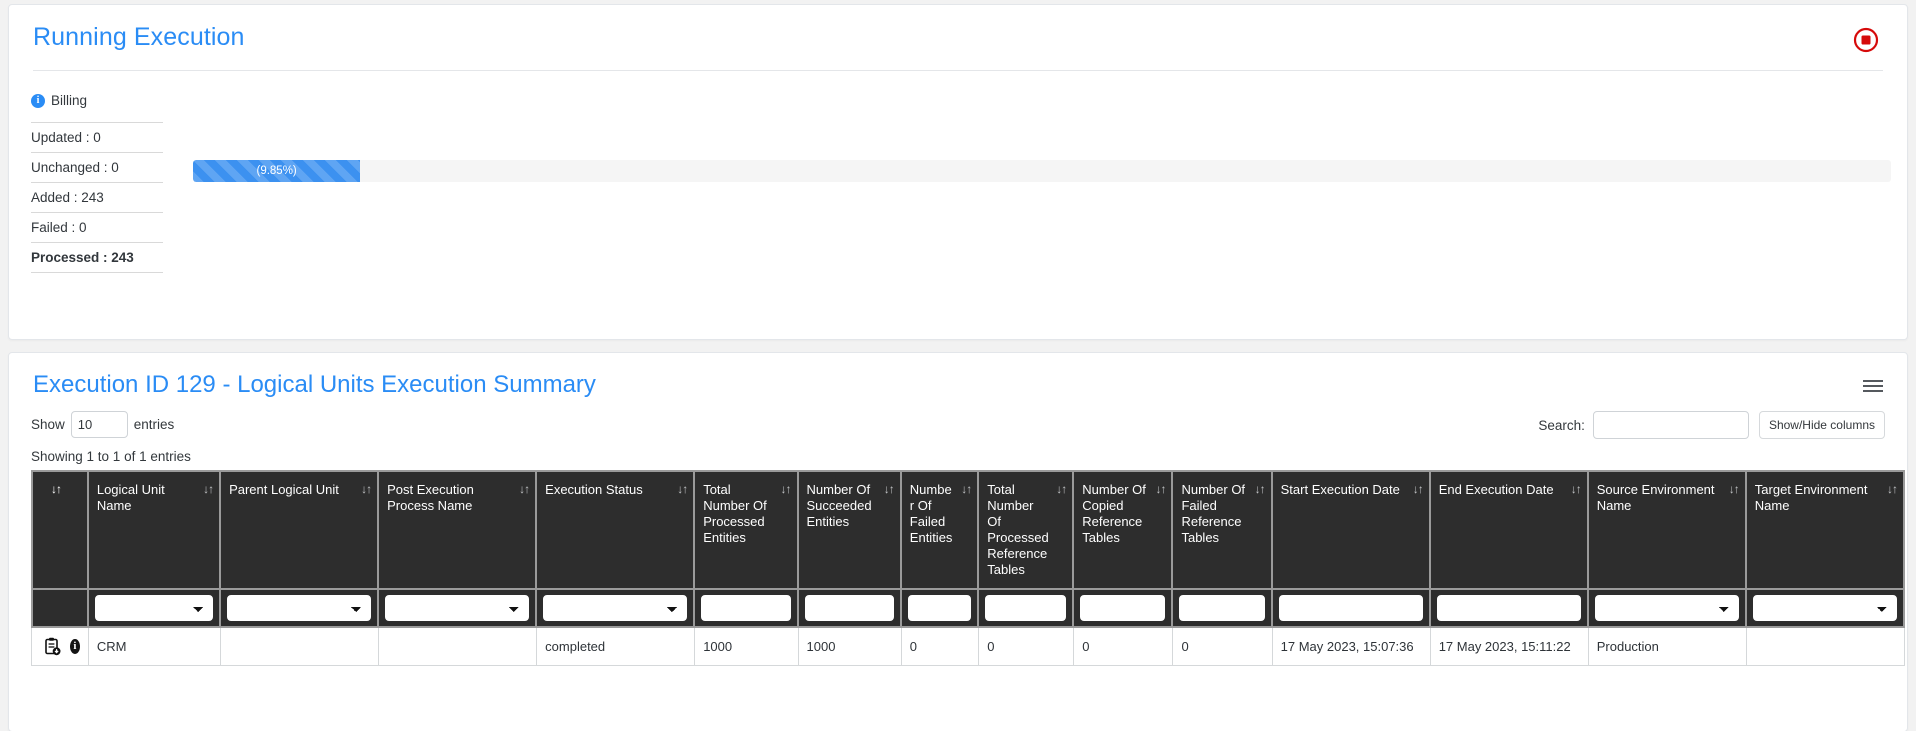 Image resolution: width=1916 pixels, height=731 pixels. What do you see at coordinates (1340, 489) in the screenshot?
I see `column-header-label: Start Execution Date` at bounding box center [1340, 489].